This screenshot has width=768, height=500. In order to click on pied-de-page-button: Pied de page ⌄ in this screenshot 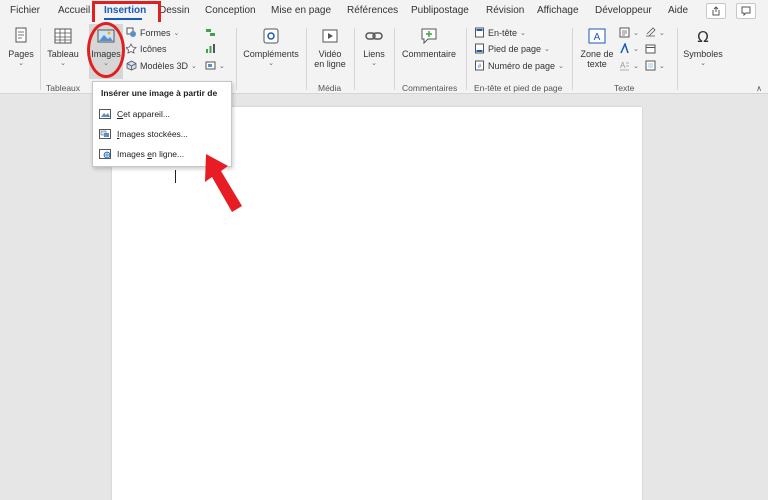, I will do `click(512, 48)`.